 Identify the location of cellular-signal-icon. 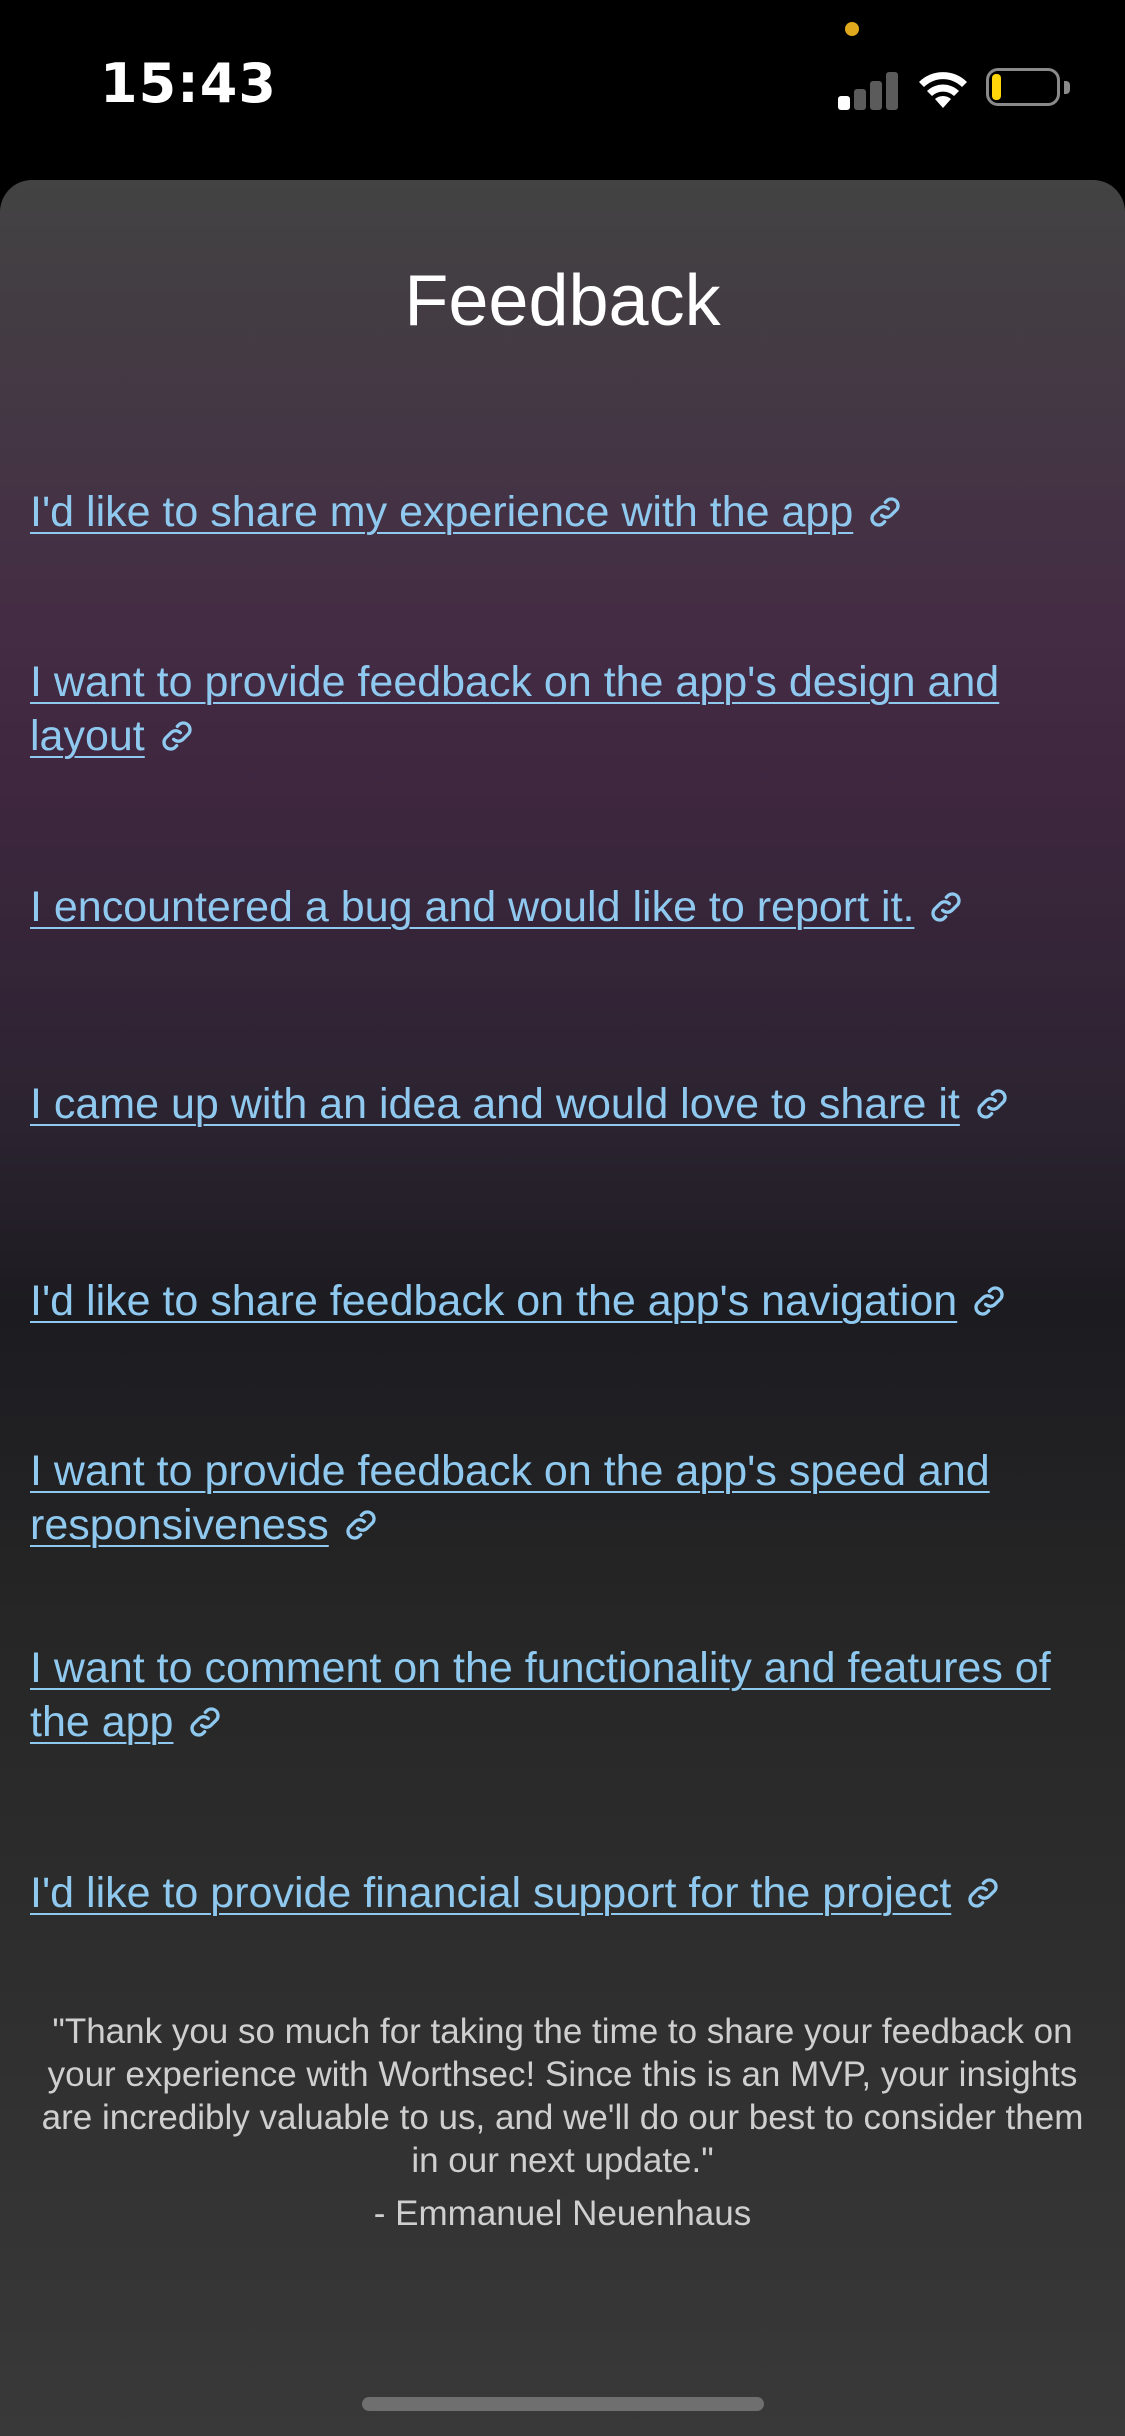
(869, 90).